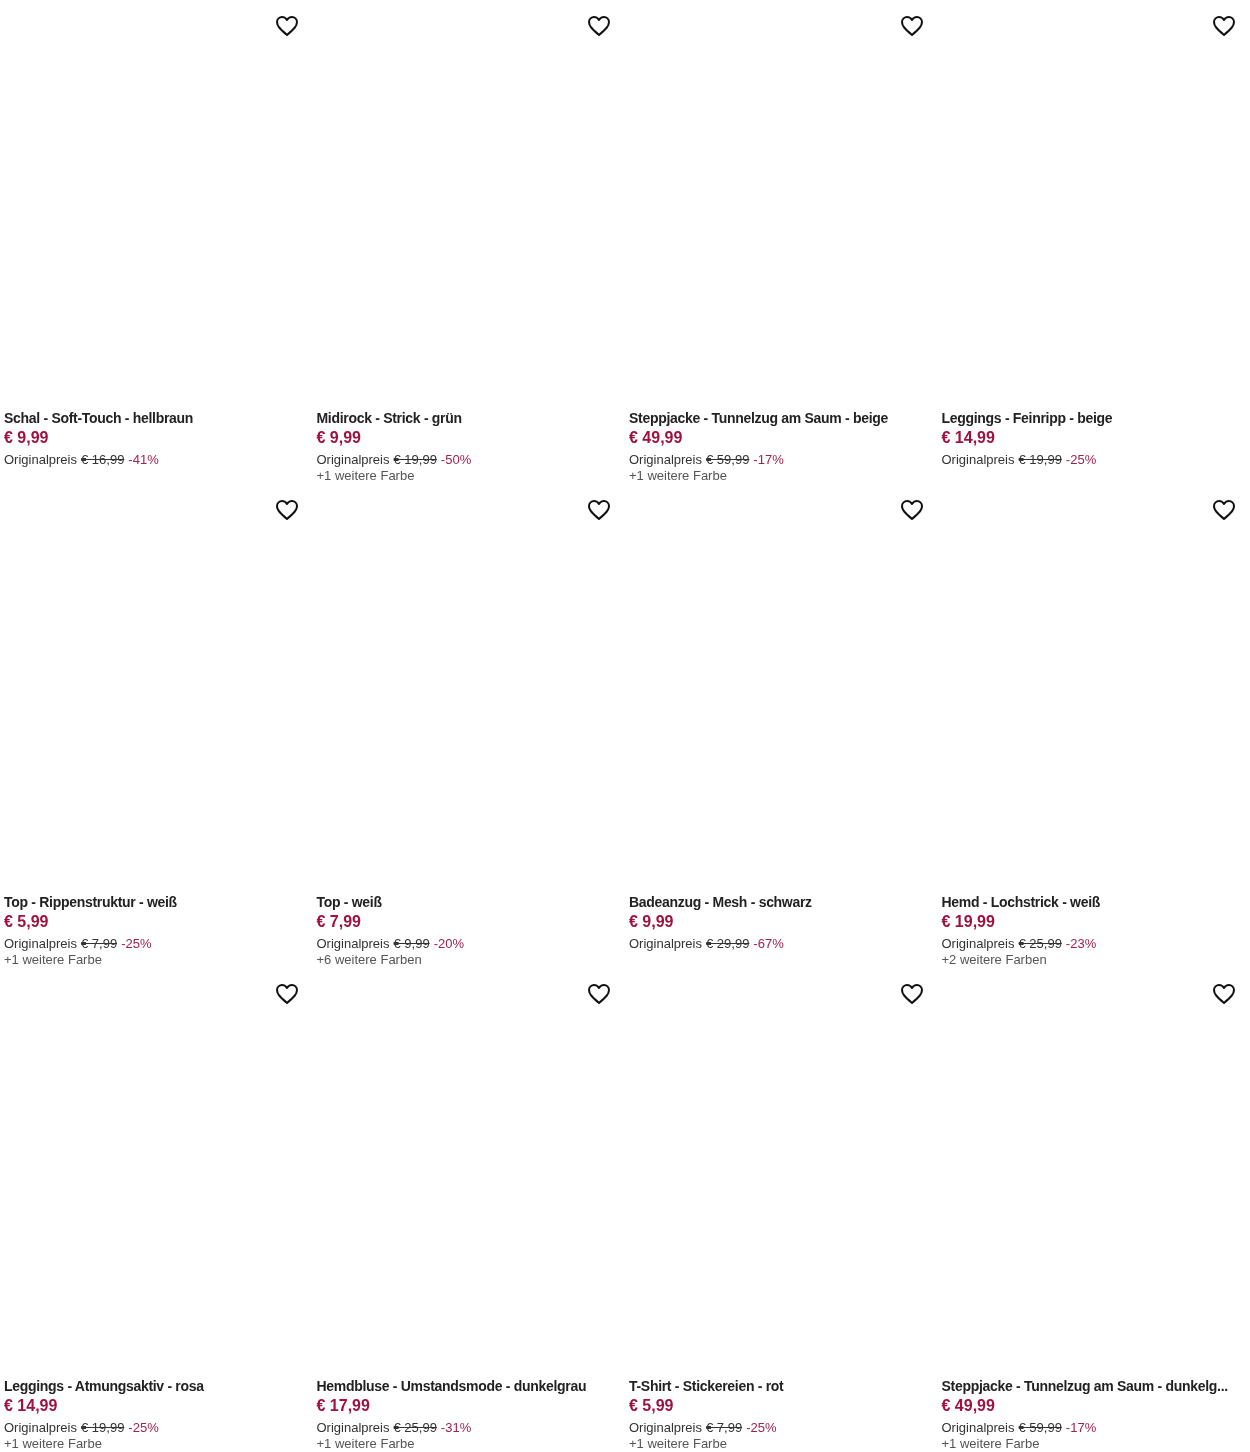  What do you see at coordinates (768, 944) in the screenshot?
I see `discount: -67%` at bounding box center [768, 944].